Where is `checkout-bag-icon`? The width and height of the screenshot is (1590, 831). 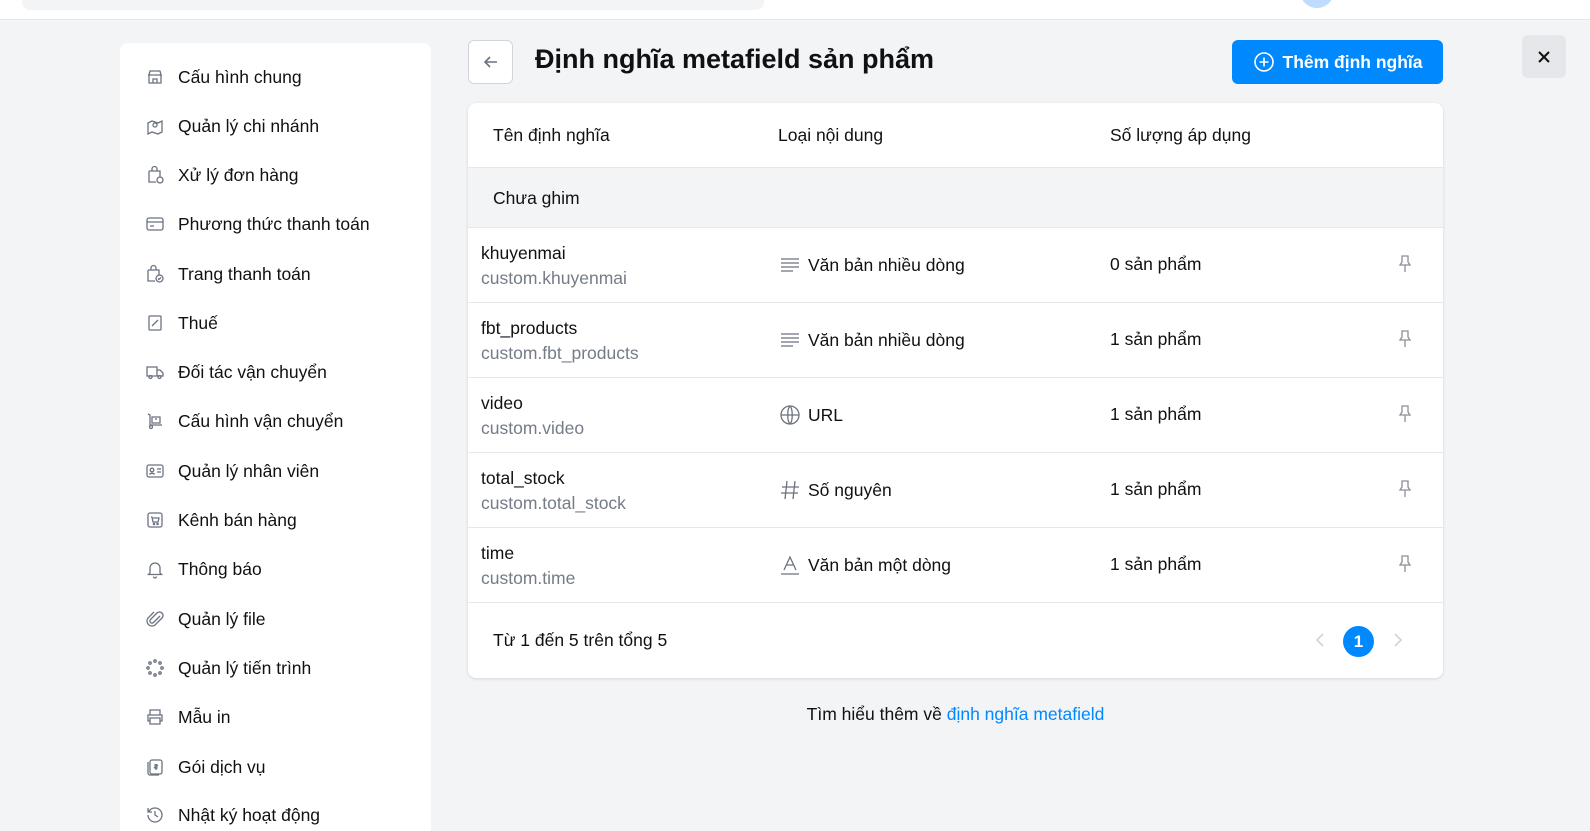 checkout-bag-icon is located at coordinates (155, 274).